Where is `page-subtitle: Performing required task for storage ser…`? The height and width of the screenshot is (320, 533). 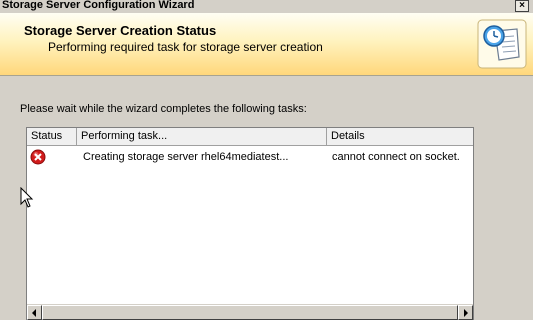
page-subtitle: Performing required task for storage ser… is located at coordinates (185, 47).